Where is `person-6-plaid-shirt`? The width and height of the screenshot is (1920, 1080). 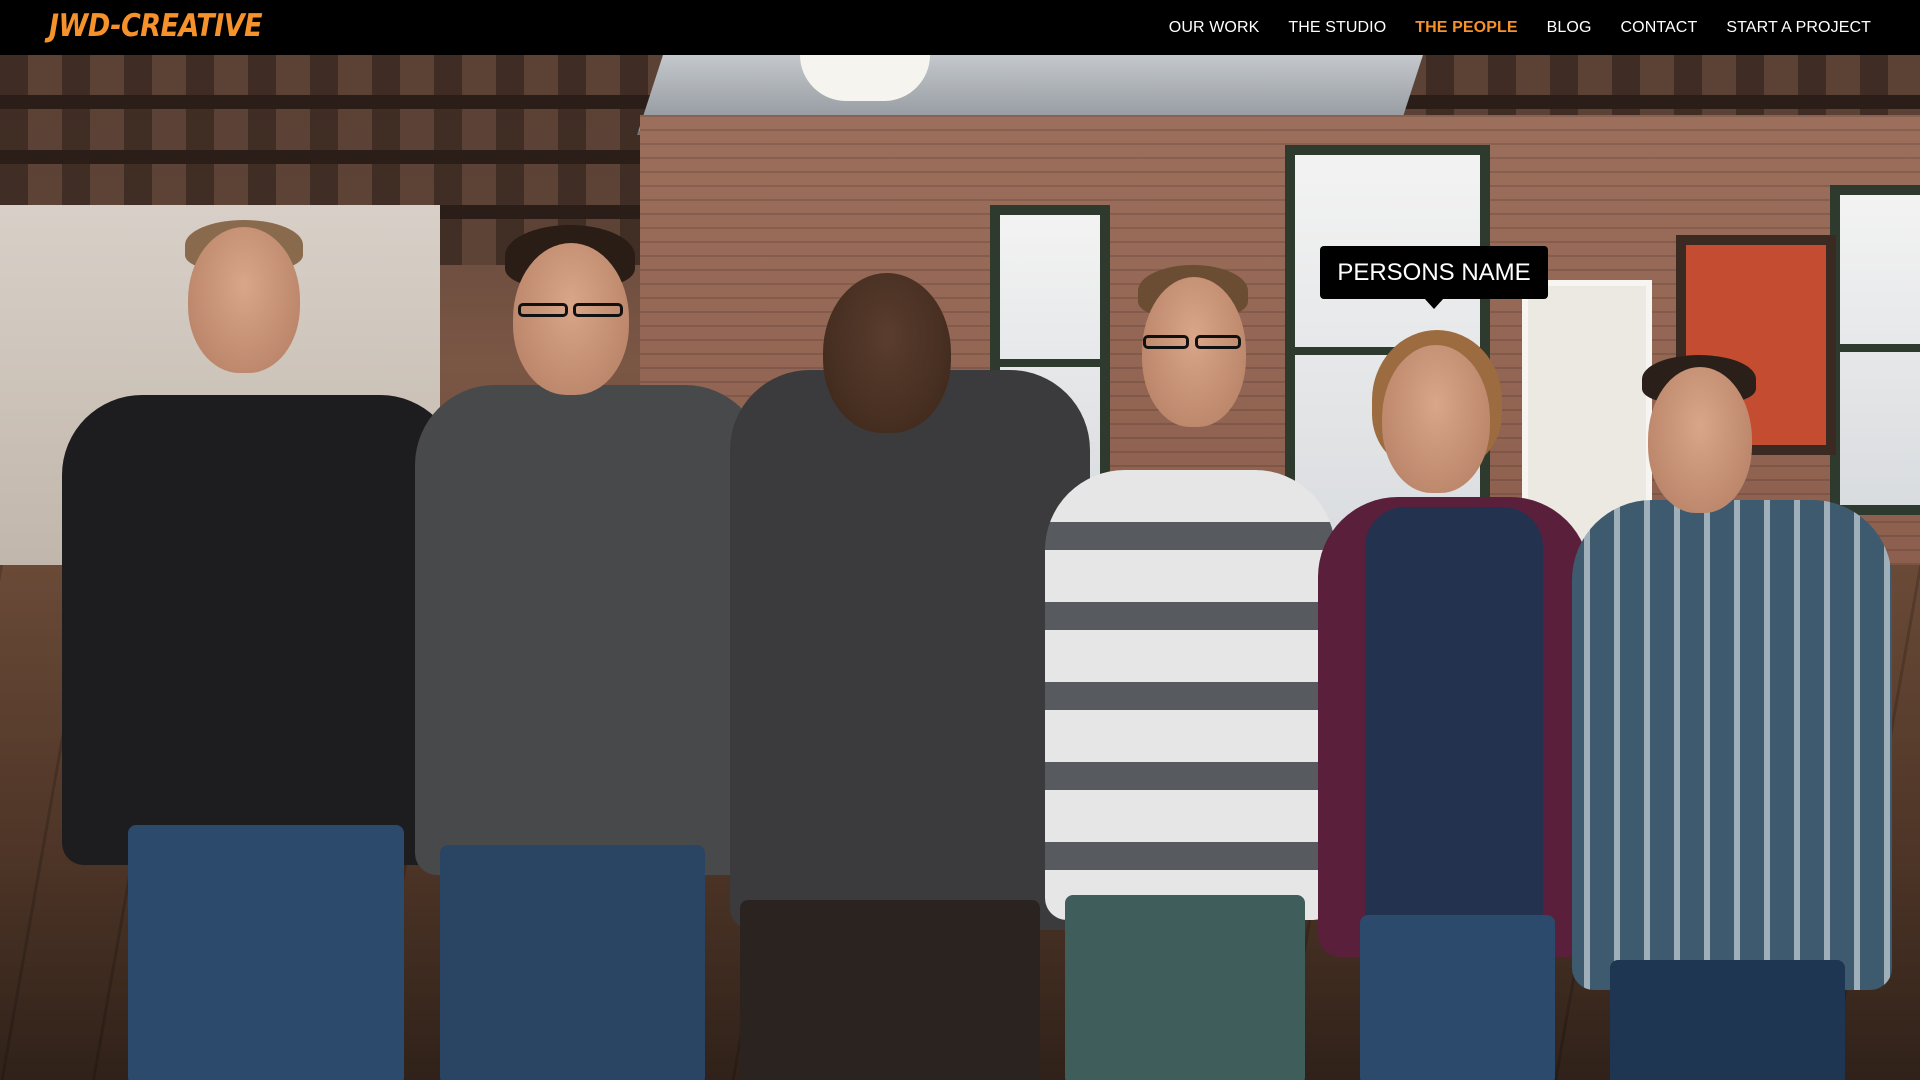 person-6-plaid-shirt is located at coordinates (1732, 745).